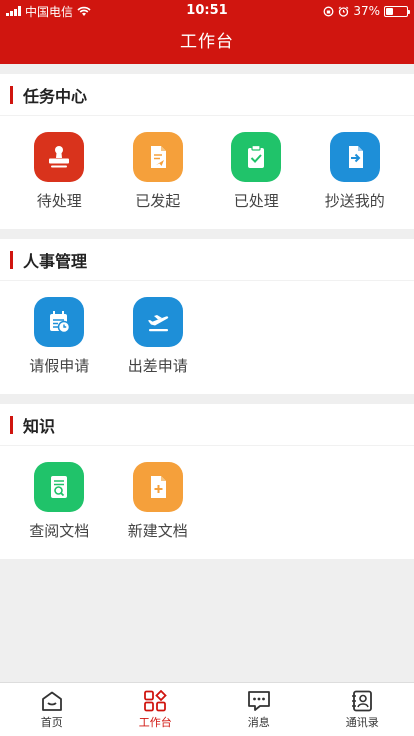 This screenshot has width=414, height=736. Describe the element at coordinates (258, 700) in the screenshot. I see `message-icon` at that location.